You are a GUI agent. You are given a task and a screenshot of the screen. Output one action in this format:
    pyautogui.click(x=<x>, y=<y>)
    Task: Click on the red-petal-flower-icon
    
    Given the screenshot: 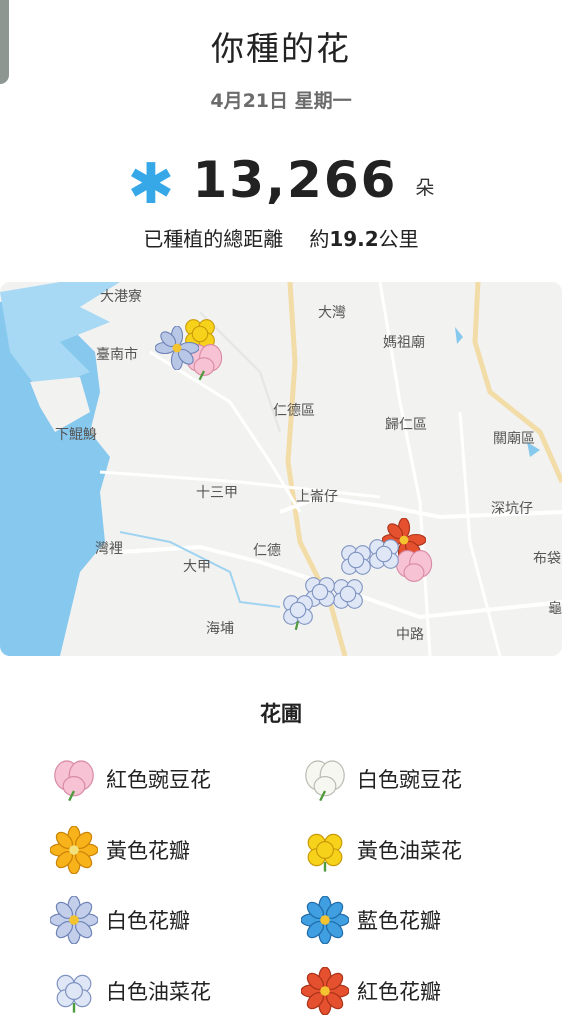 What is the action you would take?
    pyautogui.click(x=325, y=991)
    